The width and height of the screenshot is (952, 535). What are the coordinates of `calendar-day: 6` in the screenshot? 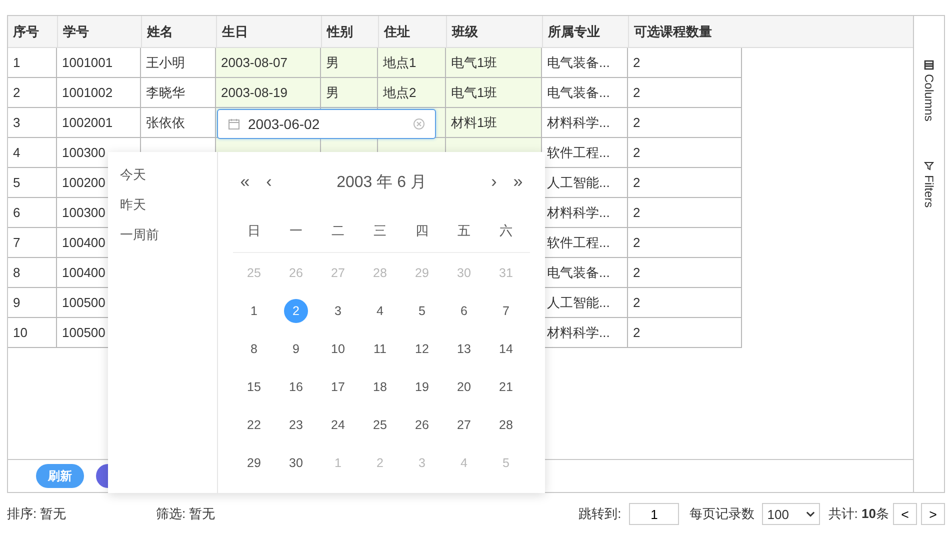 It's located at (464, 311).